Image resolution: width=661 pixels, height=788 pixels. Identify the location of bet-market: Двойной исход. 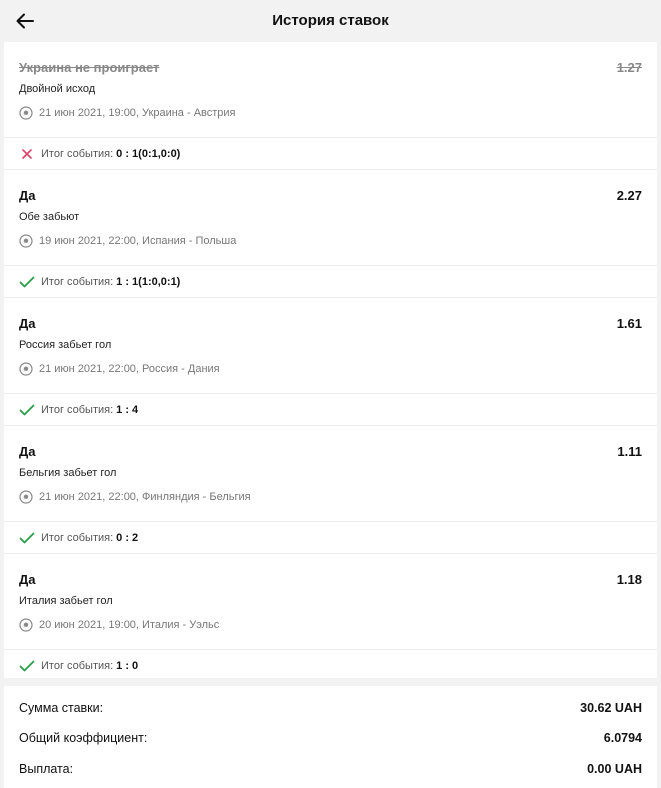
(57, 89).